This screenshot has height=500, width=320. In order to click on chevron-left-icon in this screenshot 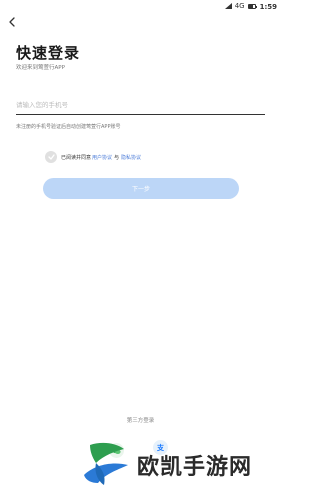, I will do `click(12, 22)`.